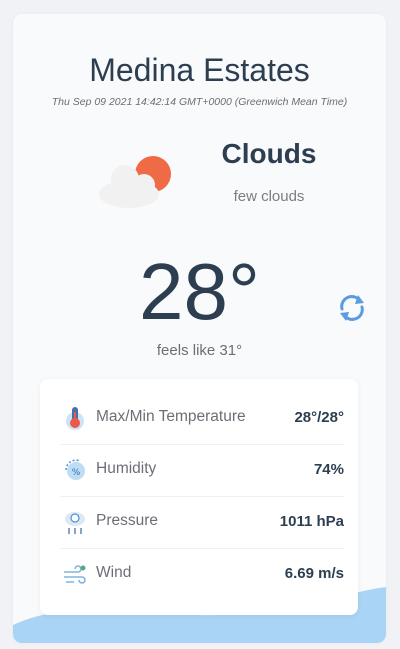 This screenshot has width=400, height=649. I want to click on thermometer-icon, so click(75, 418).